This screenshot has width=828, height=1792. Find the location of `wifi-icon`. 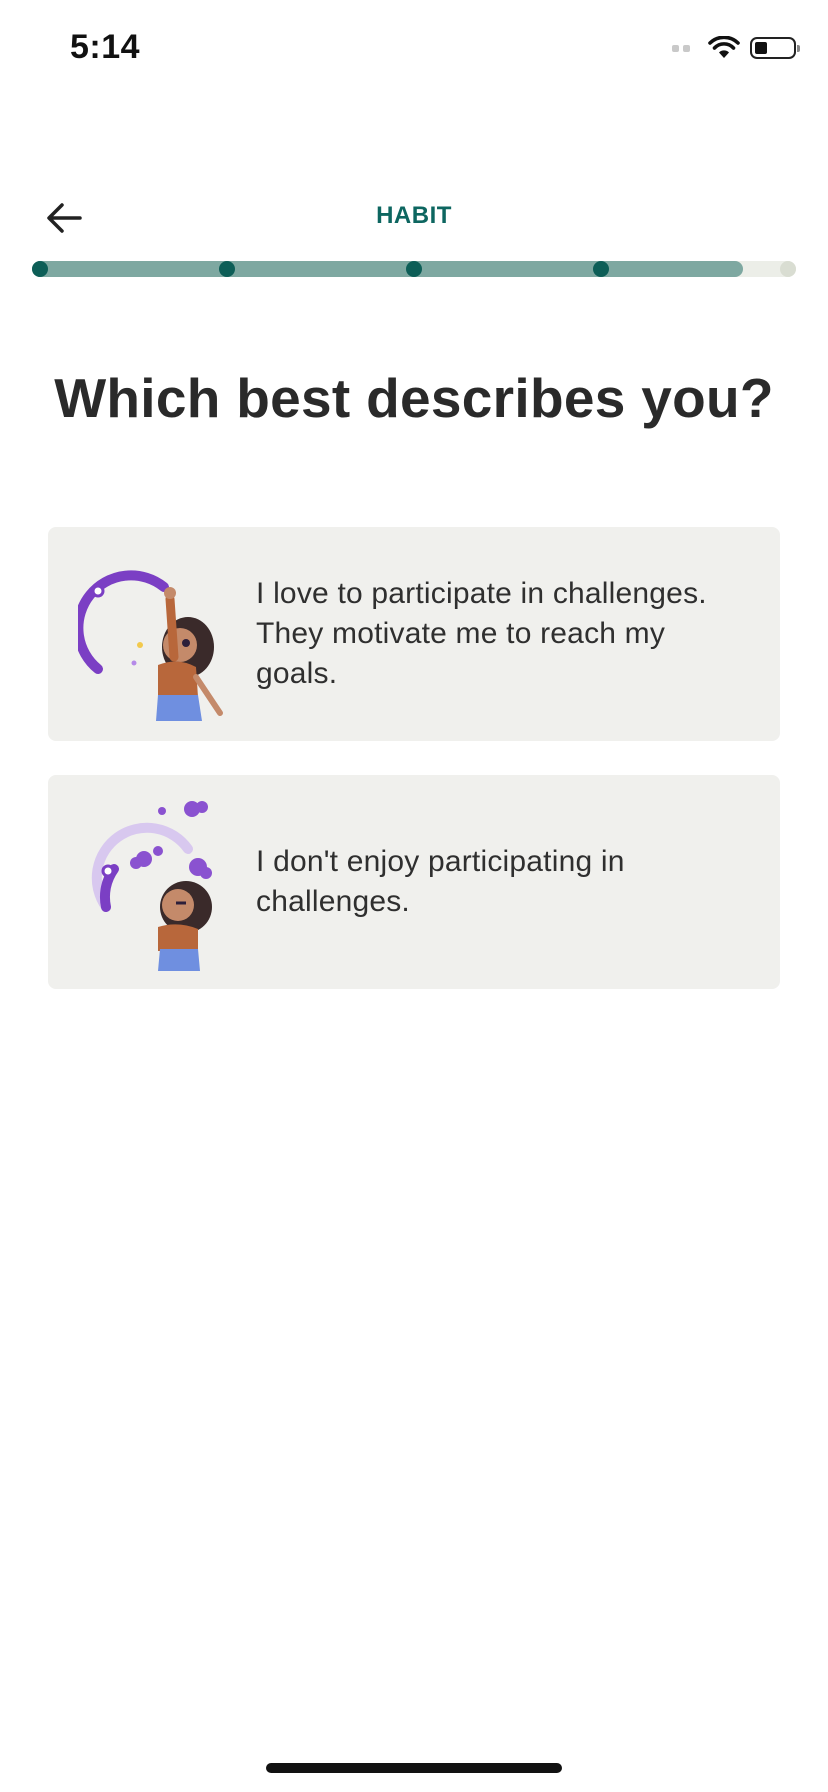

wifi-icon is located at coordinates (724, 47).